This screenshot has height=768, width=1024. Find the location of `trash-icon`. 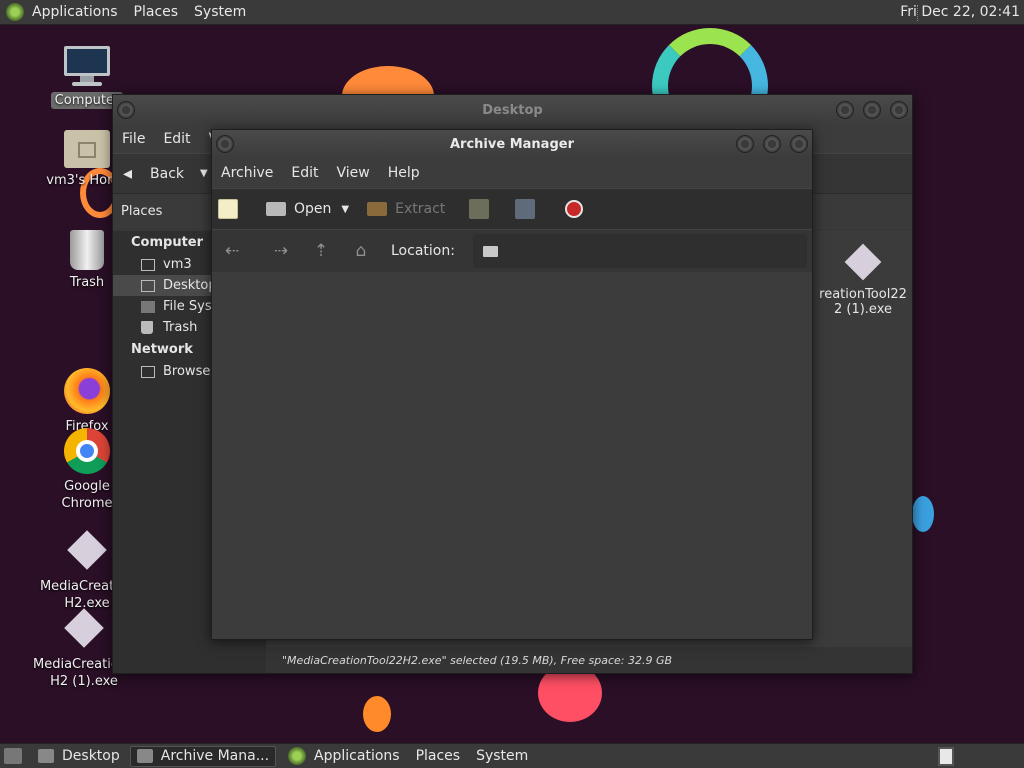

trash-icon is located at coordinates (87, 250).